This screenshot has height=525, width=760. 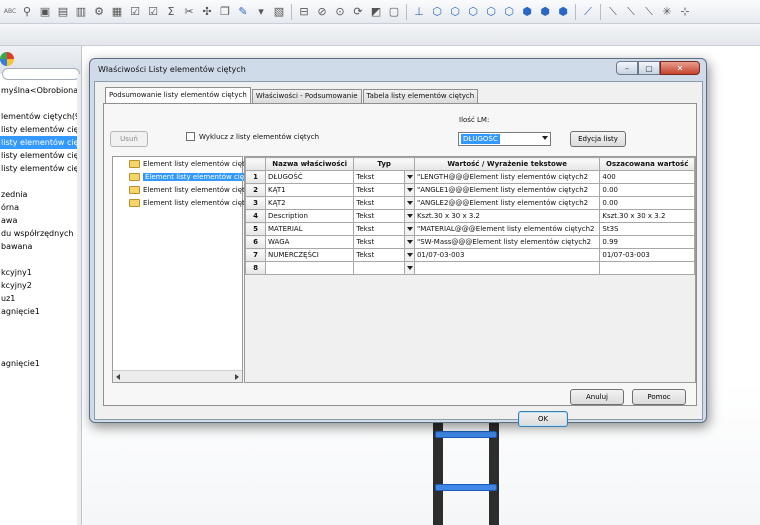 What do you see at coordinates (10, 12) in the screenshot?
I see `spellcheck-icon: ABC` at bounding box center [10, 12].